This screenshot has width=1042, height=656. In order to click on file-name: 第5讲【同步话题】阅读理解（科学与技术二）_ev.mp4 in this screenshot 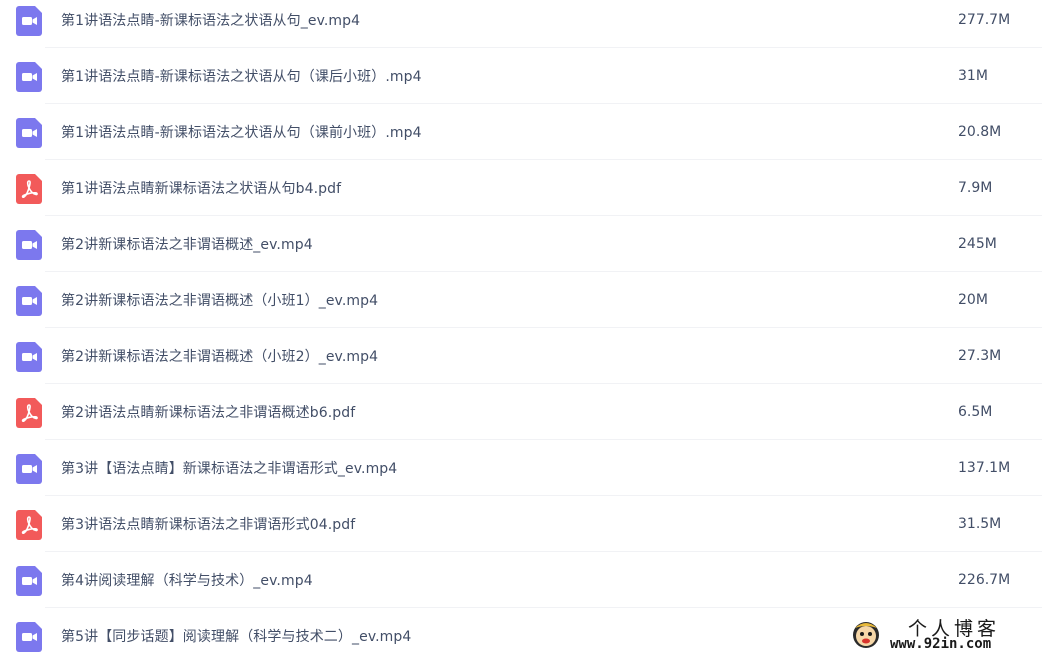, I will do `click(236, 632)`.